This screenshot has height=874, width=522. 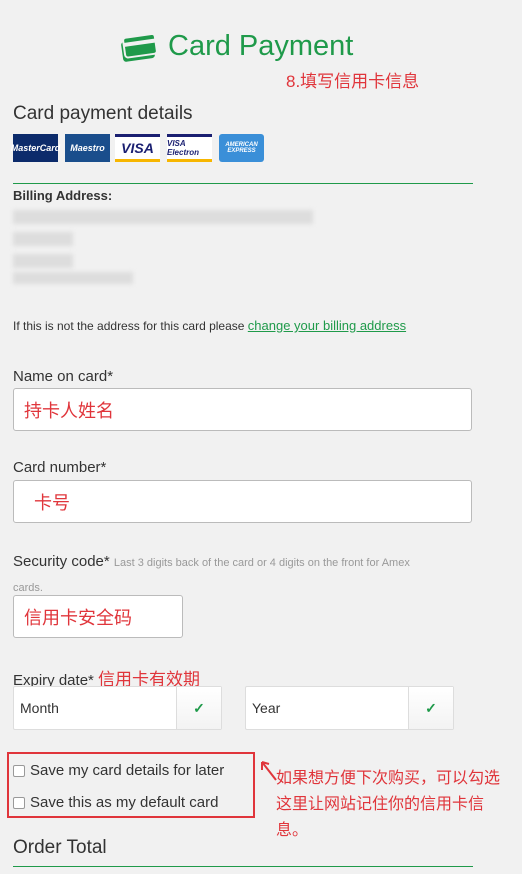 I want to click on default-card-label: Save this as my default card, so click(x=124, y=802).